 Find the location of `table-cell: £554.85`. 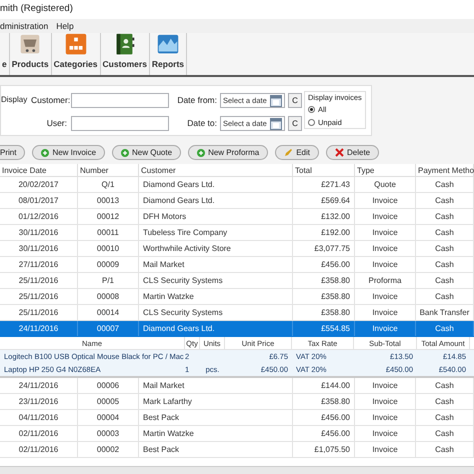

table-cell: £554.85 is located at coordinates (324, 328).